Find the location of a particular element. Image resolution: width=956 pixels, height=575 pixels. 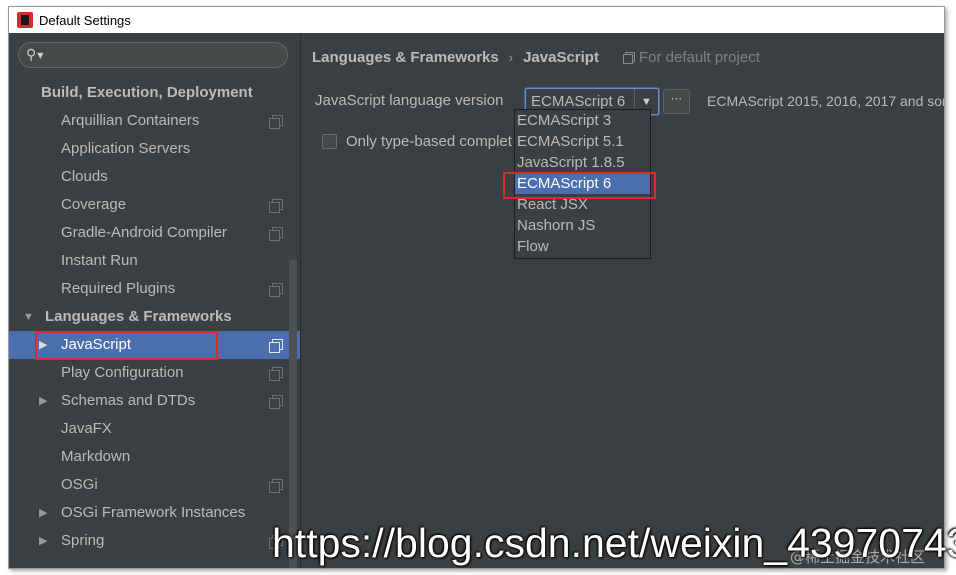

sidebar-item-gradle-android-compiler: Gradle-Android Compiler is located at coordinates (154, 233).